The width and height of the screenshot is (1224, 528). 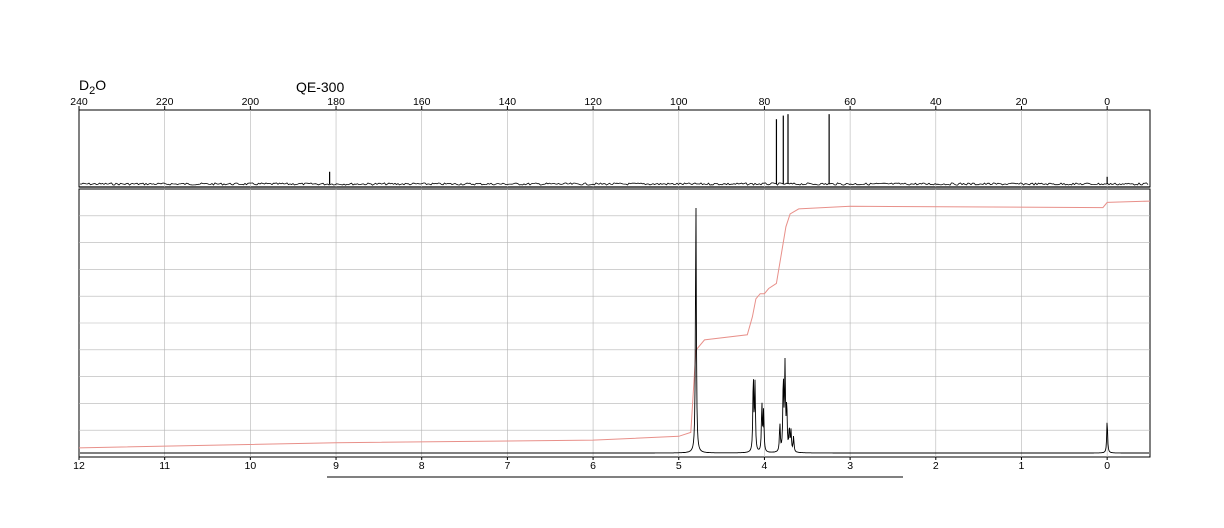 What do you see at coordinates (92, 87) in the screenshot?
I see `solvent-label: D2O` at bounding box center [92, 87].